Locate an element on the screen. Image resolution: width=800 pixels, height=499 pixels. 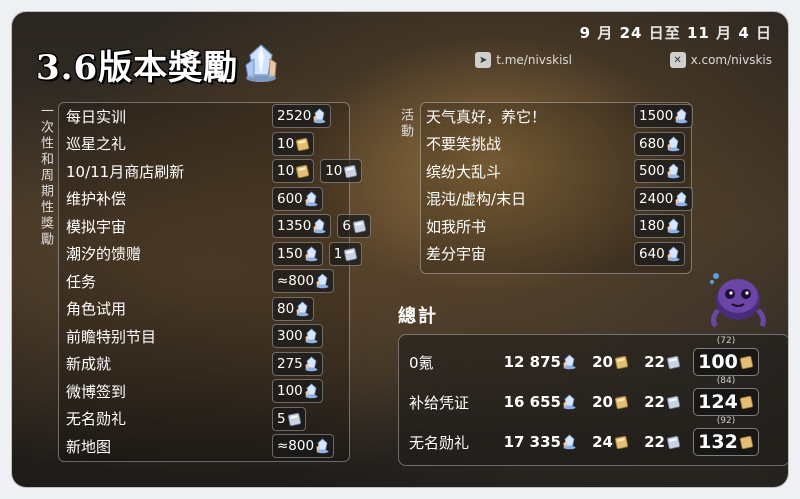
reward-amount: 180 is located at coordinates (652, 226).